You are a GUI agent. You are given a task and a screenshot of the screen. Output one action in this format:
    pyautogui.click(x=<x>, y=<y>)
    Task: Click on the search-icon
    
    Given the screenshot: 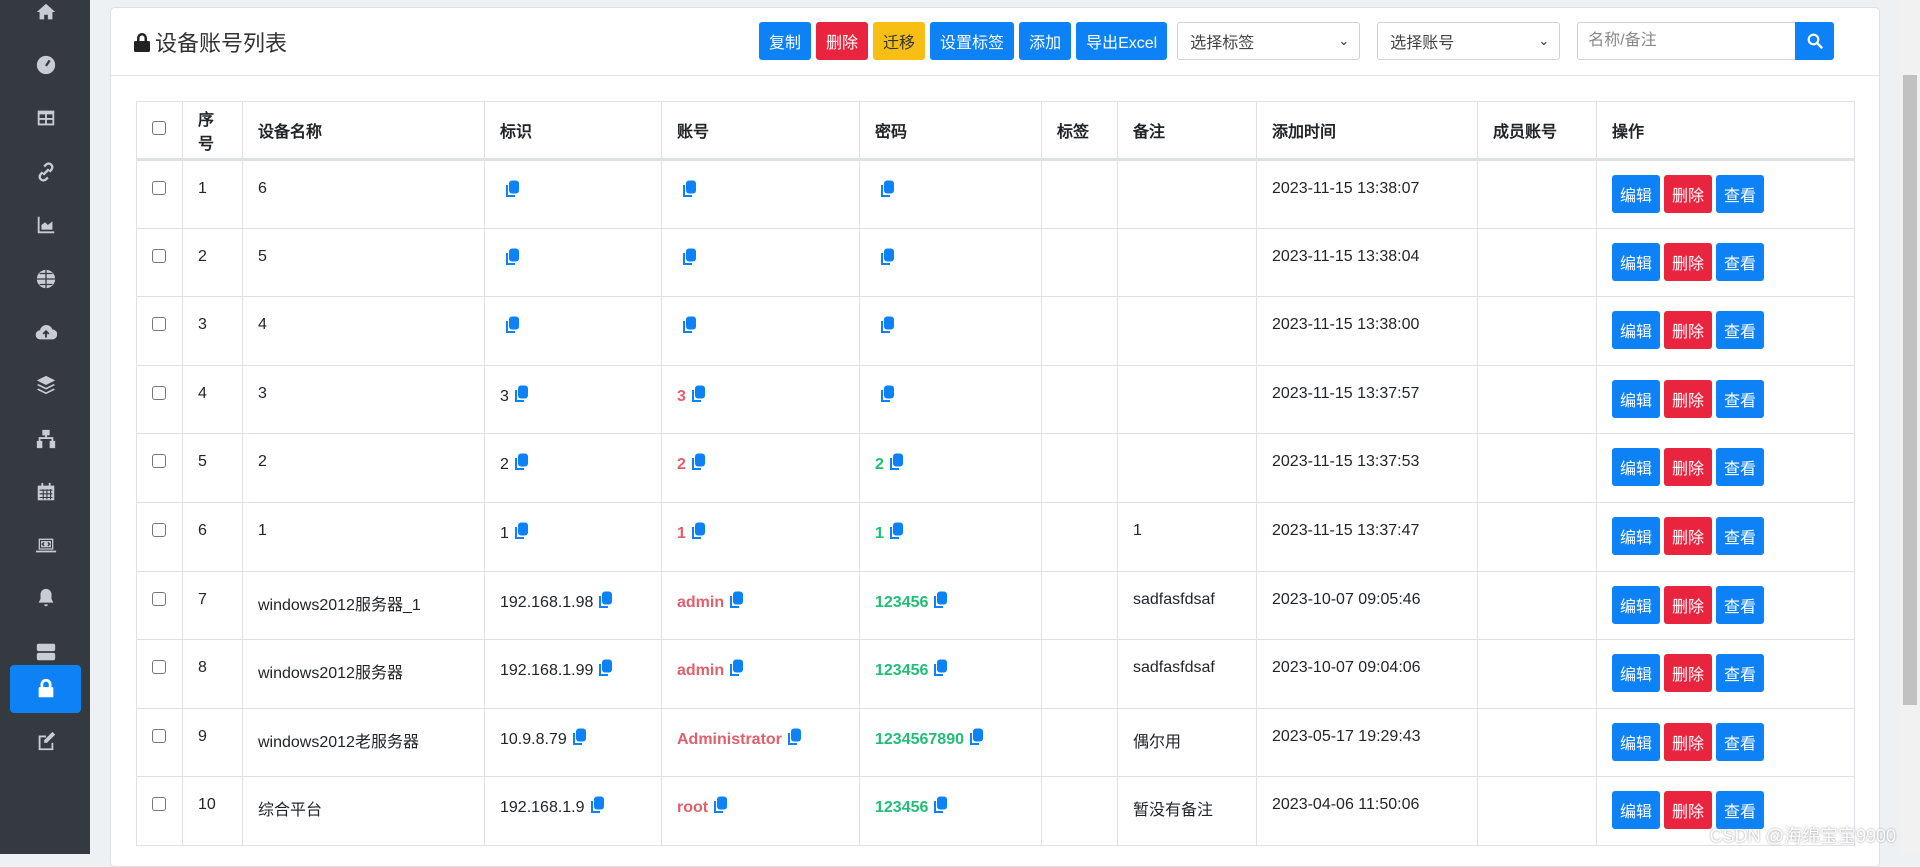 What is the action you would take?
    pyautogui.click(x=1815, y=41)
    